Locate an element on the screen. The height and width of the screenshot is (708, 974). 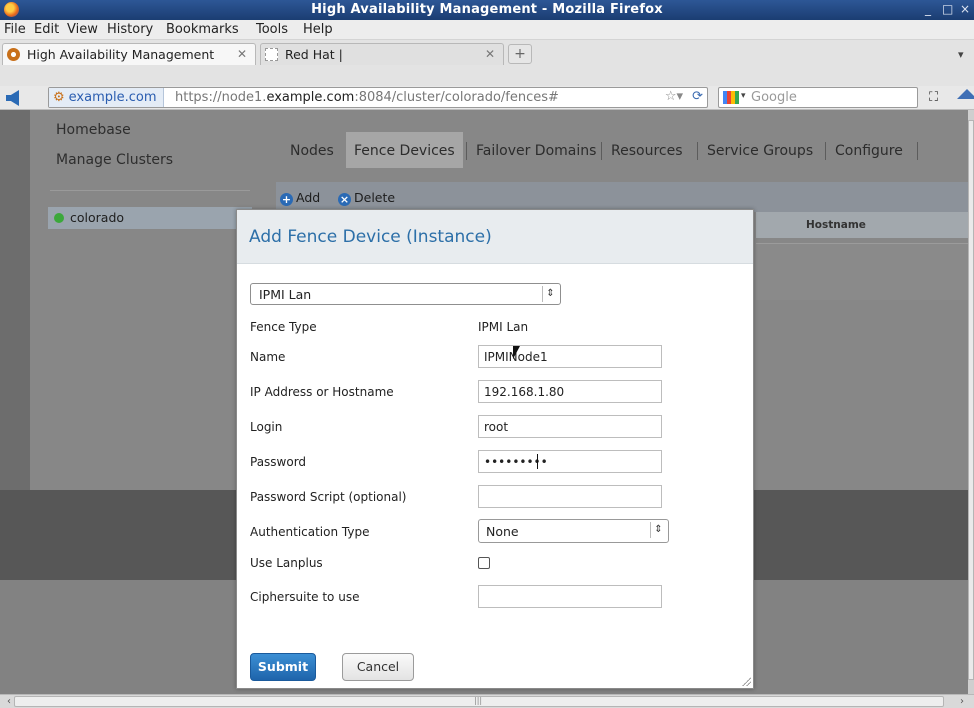
tab-ha-management: High Availability Management ✕ is located at coordinates (129, 54).